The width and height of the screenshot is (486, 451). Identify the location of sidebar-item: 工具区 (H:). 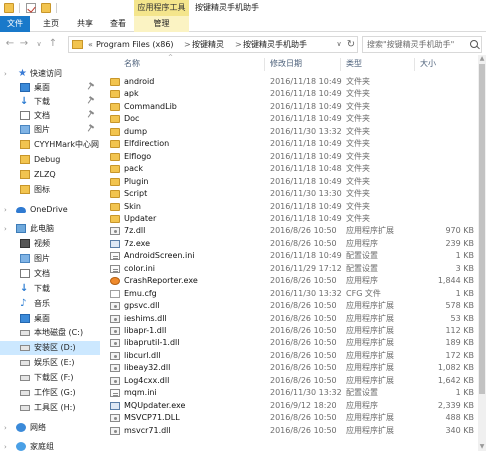
(50, 408).